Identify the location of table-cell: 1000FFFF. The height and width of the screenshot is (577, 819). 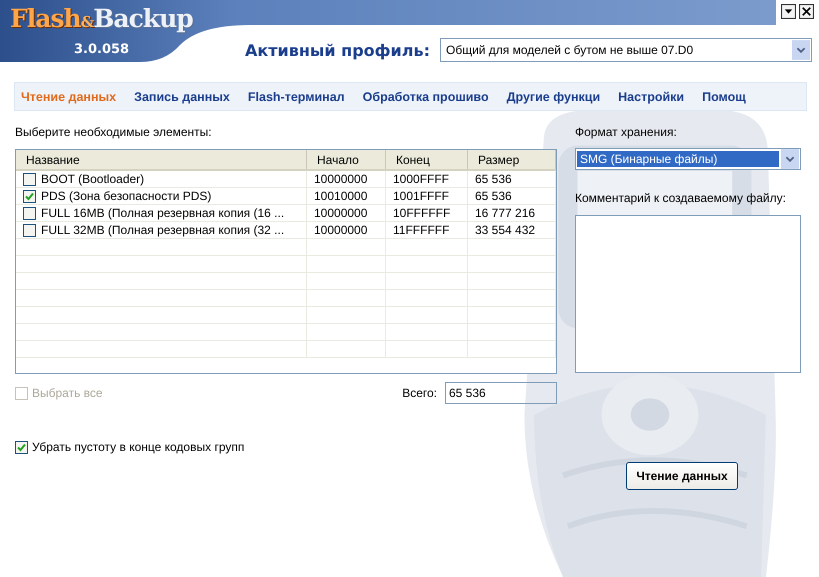
(421, 179).